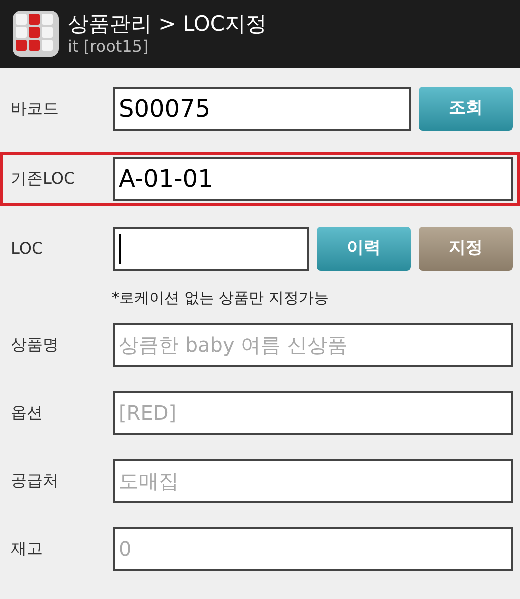 The width and height of the screenshot is (520, 599). Describe the element at coordinates (220, 298) in the screenshot. I see `note-text: *로케이션 없는 상품만 지정가능` at that location.